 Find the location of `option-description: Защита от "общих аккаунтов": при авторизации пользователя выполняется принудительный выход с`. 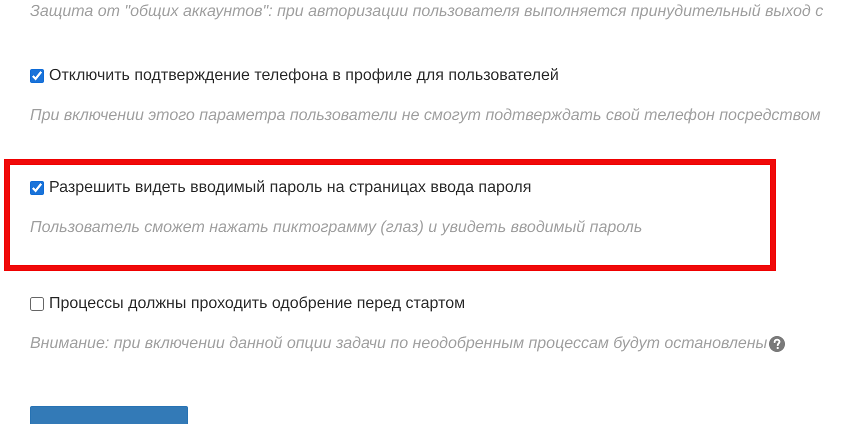

option-description: Защита от "общих аккаунтов": при авторизации пользователя выполняется принудительный выход с is located at coordinates (427, 12).